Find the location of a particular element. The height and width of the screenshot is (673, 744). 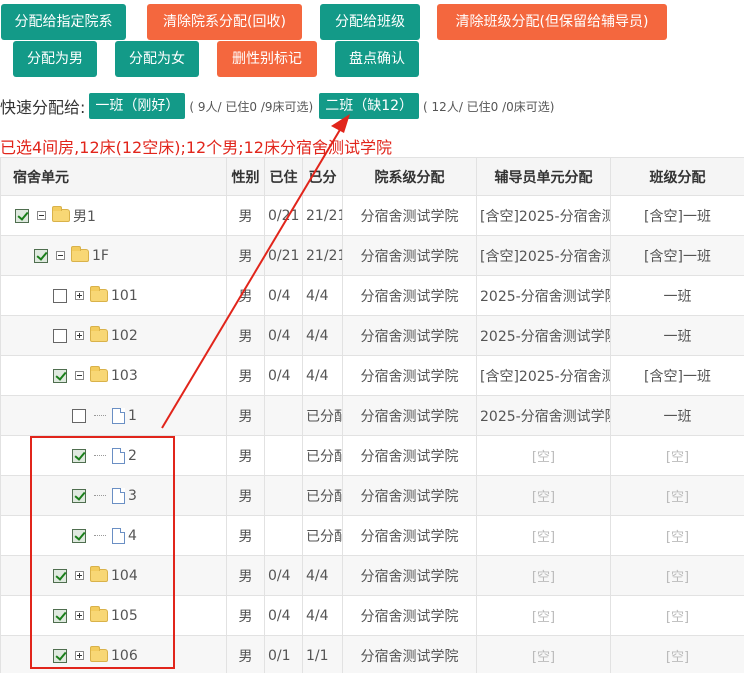

quick-assign-class2-button: 二班（缺12） is located at coordinates (369, 106).